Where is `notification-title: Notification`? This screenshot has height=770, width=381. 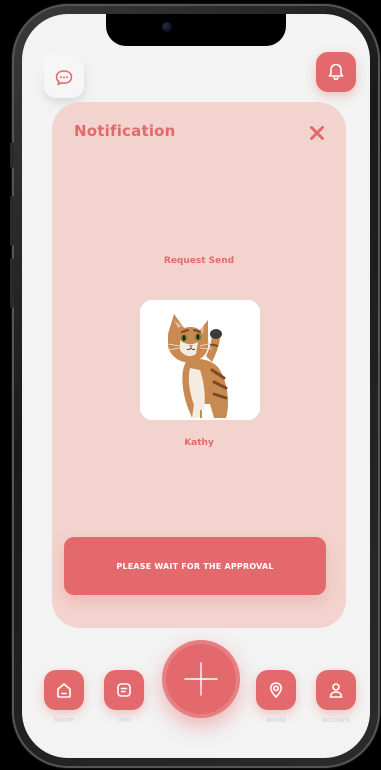 notification-title: Notification is located at coordinates (125, 131).